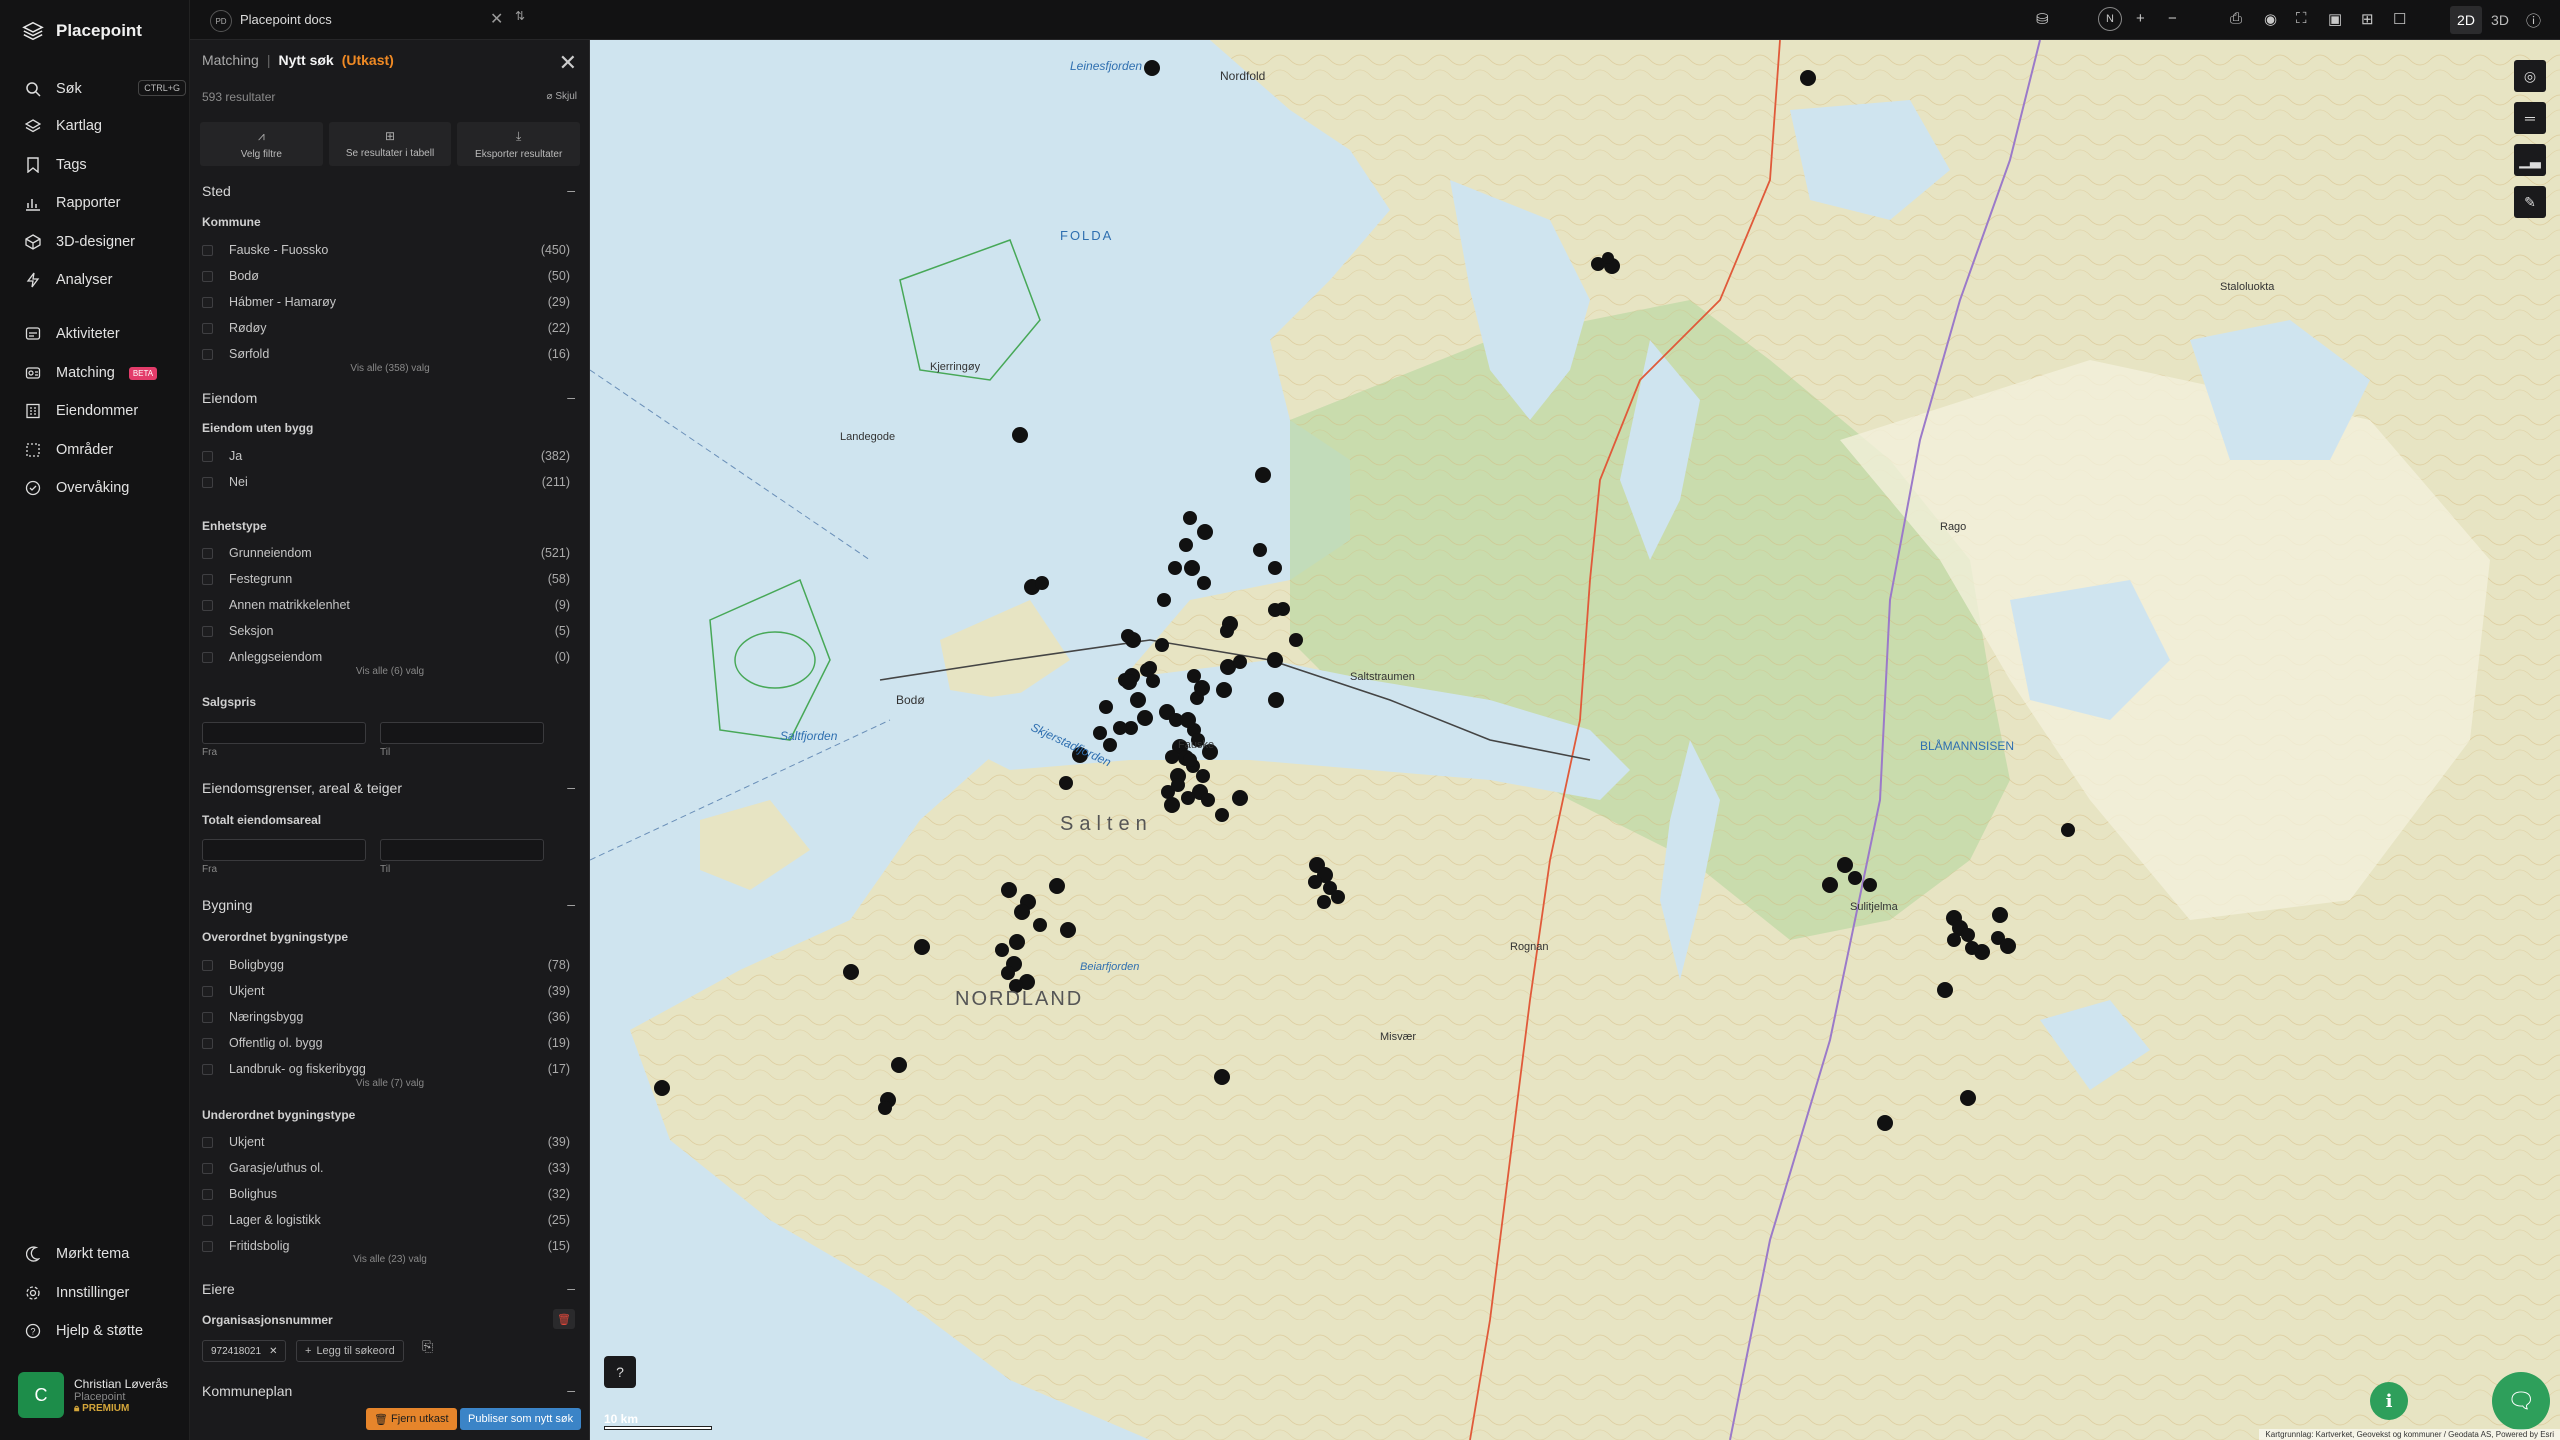 This screenshot has width=2560, height=1440. Describe the element at coordinates (2521, 1401) in the screenshot. I see `chat-icon: 🗨︎` at that location.